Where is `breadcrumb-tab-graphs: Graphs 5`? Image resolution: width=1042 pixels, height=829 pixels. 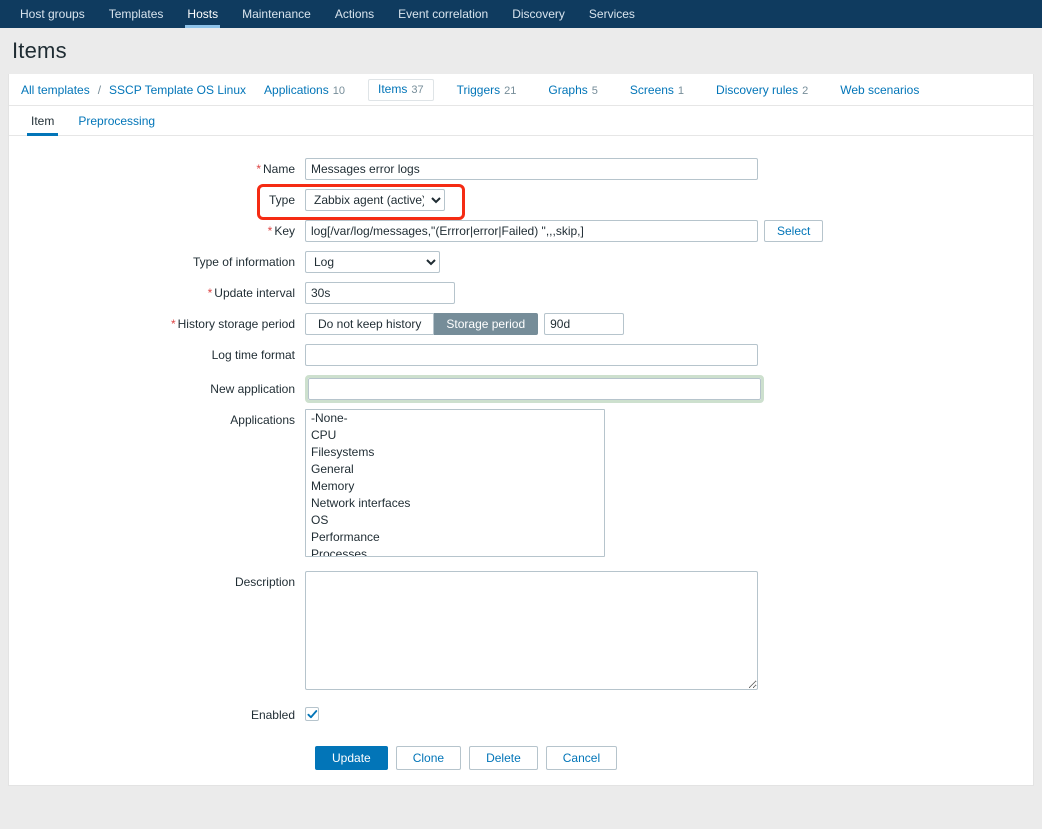
breadcrumb-tab-graphs: Graphs 5 is located at coordinates (572, 90).